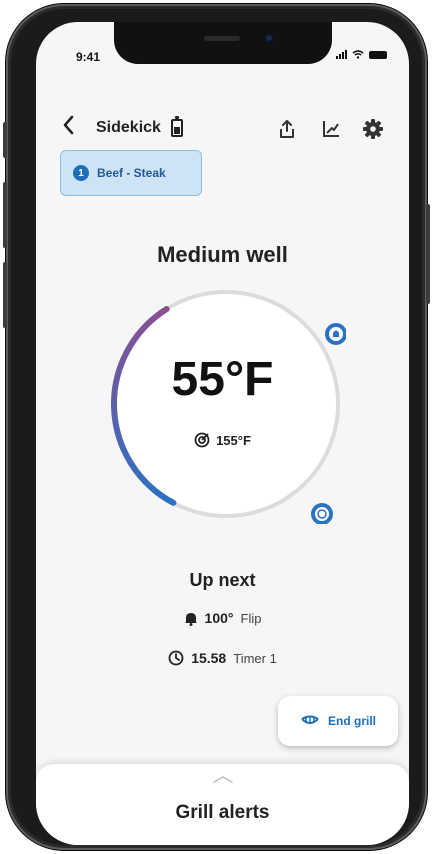 The width and height of the screenshot is (433, 854). I want to click on doneness-label: Medium well, so click(222, 254).